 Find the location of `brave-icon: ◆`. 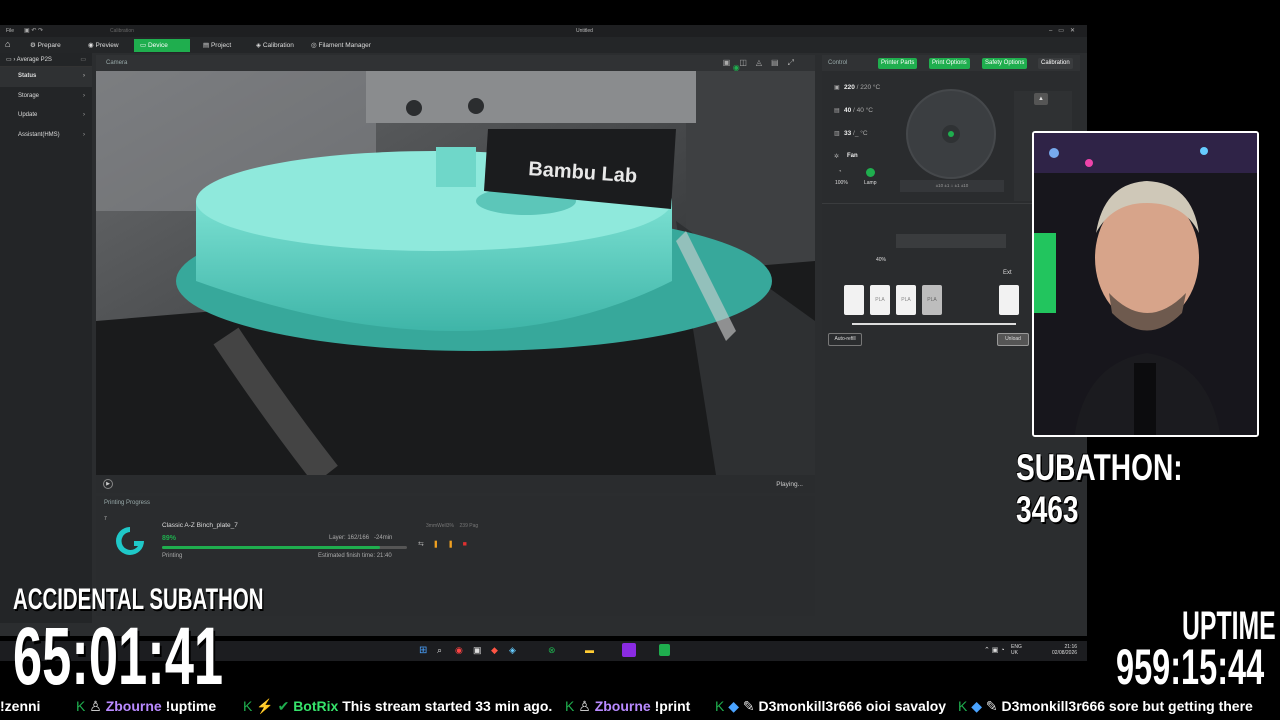

brave-icon: ◆ is located at coordinates (494, 650).